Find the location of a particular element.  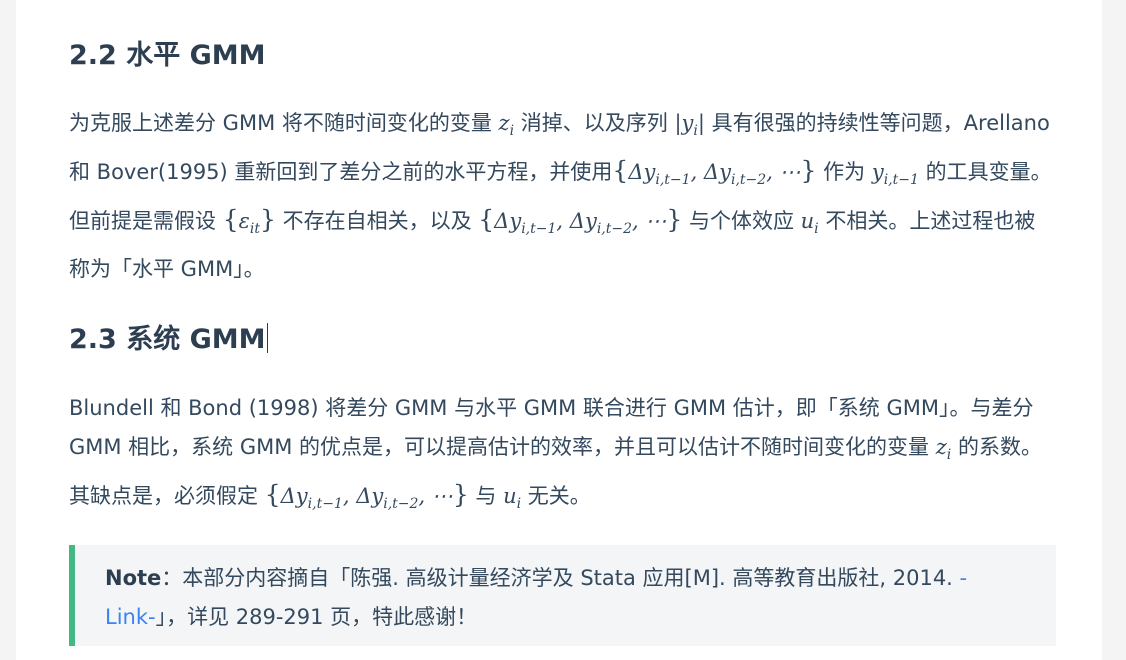

math-u-i-2: ui is located at coordinates (512, 498).